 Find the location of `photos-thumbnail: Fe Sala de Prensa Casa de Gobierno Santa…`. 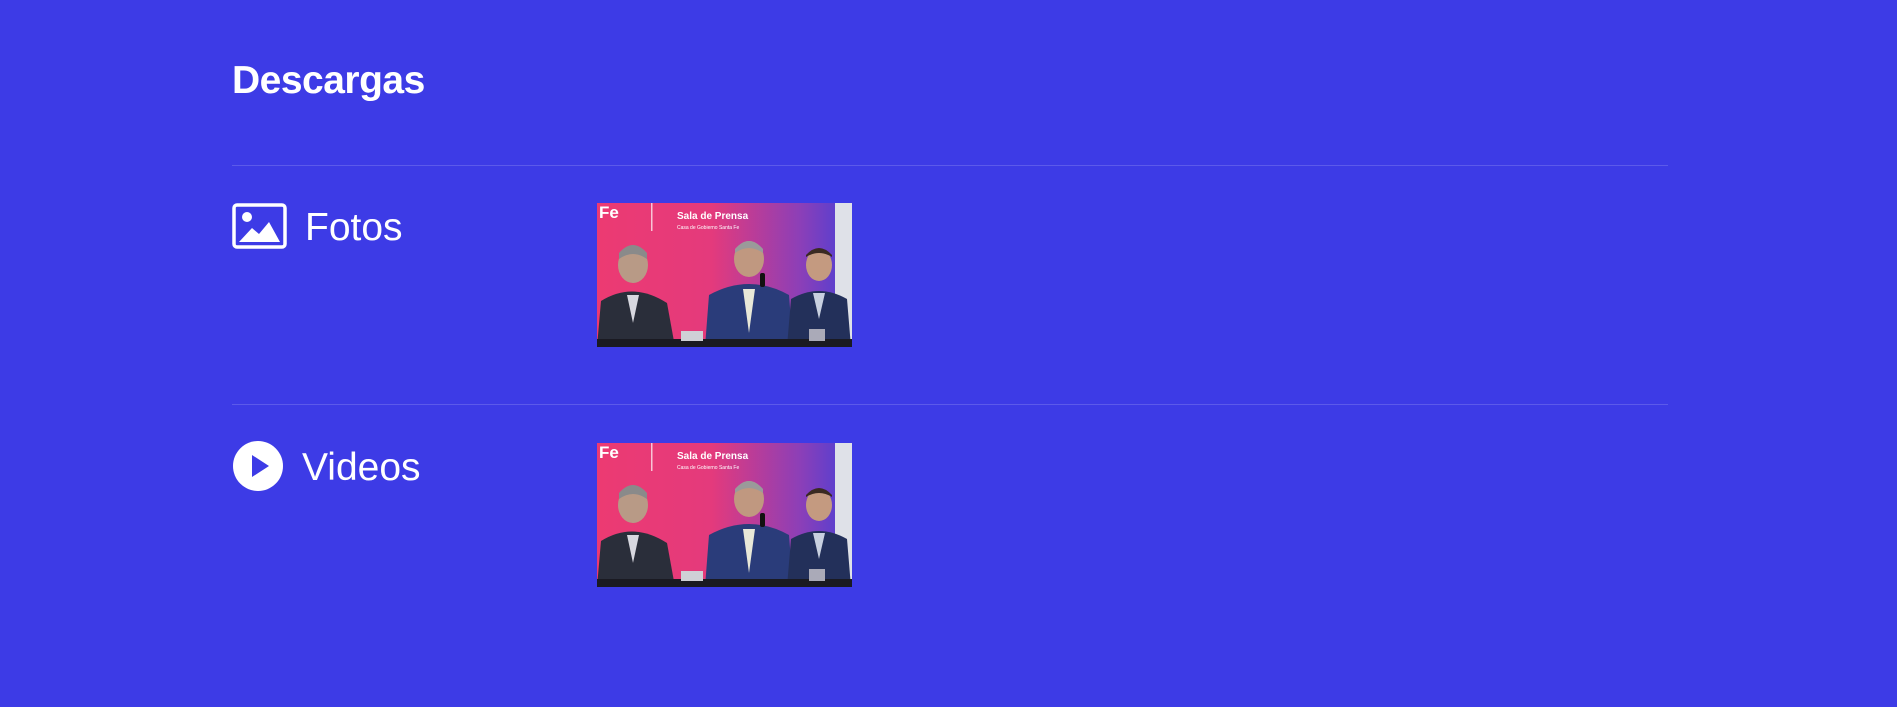

photos-thumbnail: Fe Sala de Prensa Casa de Gobierno Santa… is located at coordinates (724, 275).